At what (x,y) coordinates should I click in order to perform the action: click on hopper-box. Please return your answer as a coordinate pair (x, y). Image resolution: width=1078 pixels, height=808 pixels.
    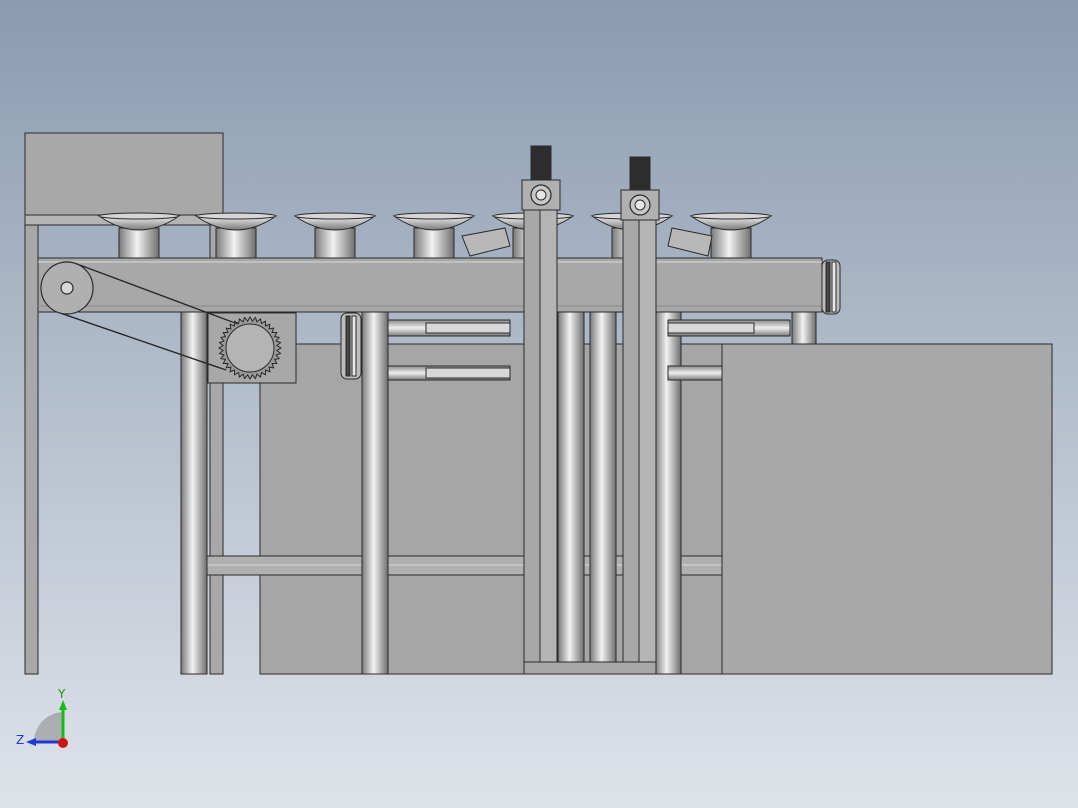
    Looking at the image, I should click on (124, 174).